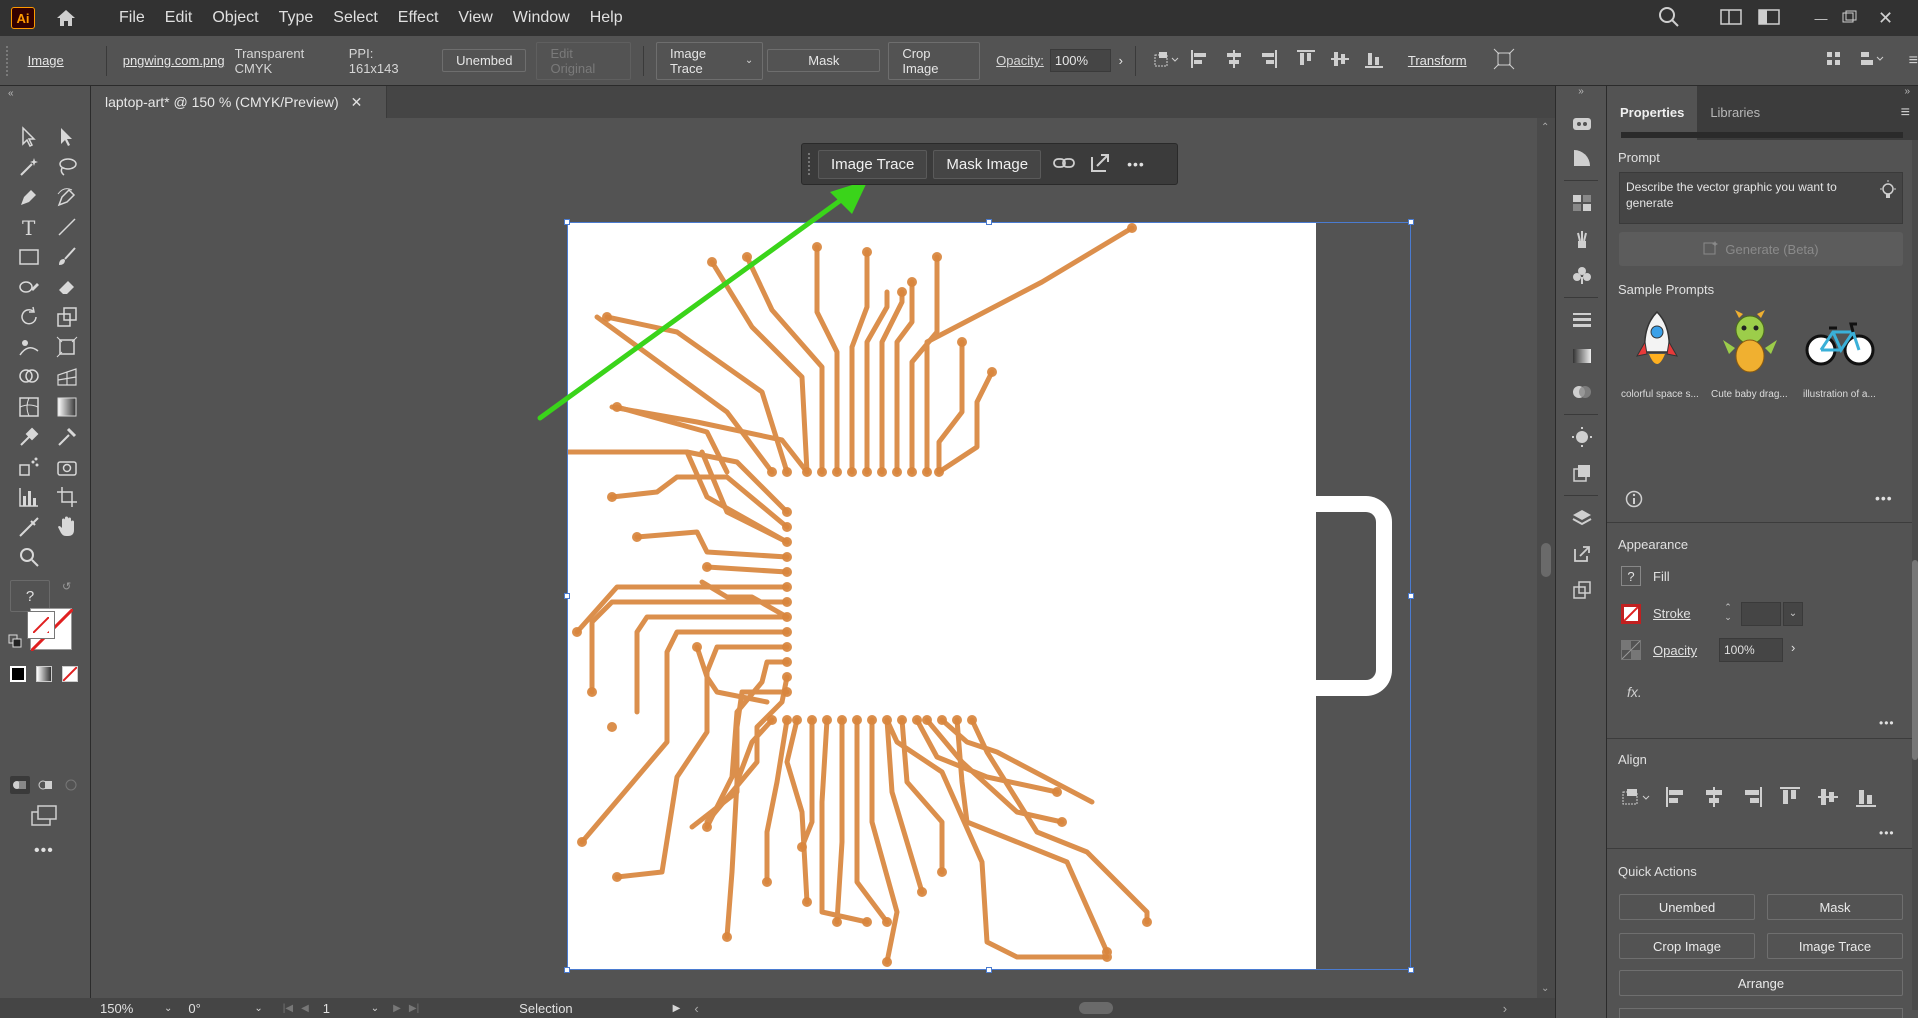 Image resolution: width=1918 pixels, height=1018 pixels. Describe the element at coordinates (1582, 122) in the screenshot. I see `generative-ai-panel-icon` at that location.